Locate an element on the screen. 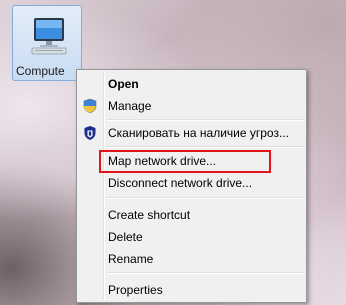  menu-item-label: Create shortcut is located at coordinates (149, 215).